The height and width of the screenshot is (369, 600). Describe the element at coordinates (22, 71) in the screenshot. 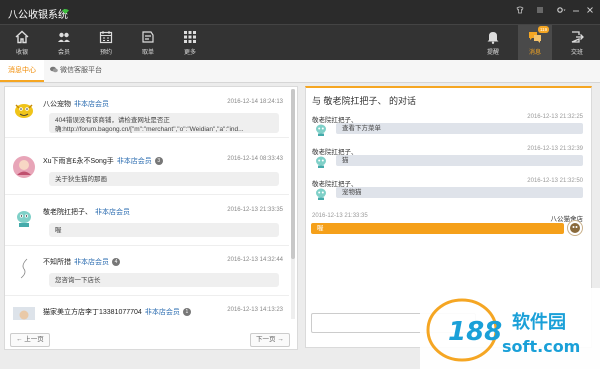

I see `tab-message-center: 消息中心` at that location.